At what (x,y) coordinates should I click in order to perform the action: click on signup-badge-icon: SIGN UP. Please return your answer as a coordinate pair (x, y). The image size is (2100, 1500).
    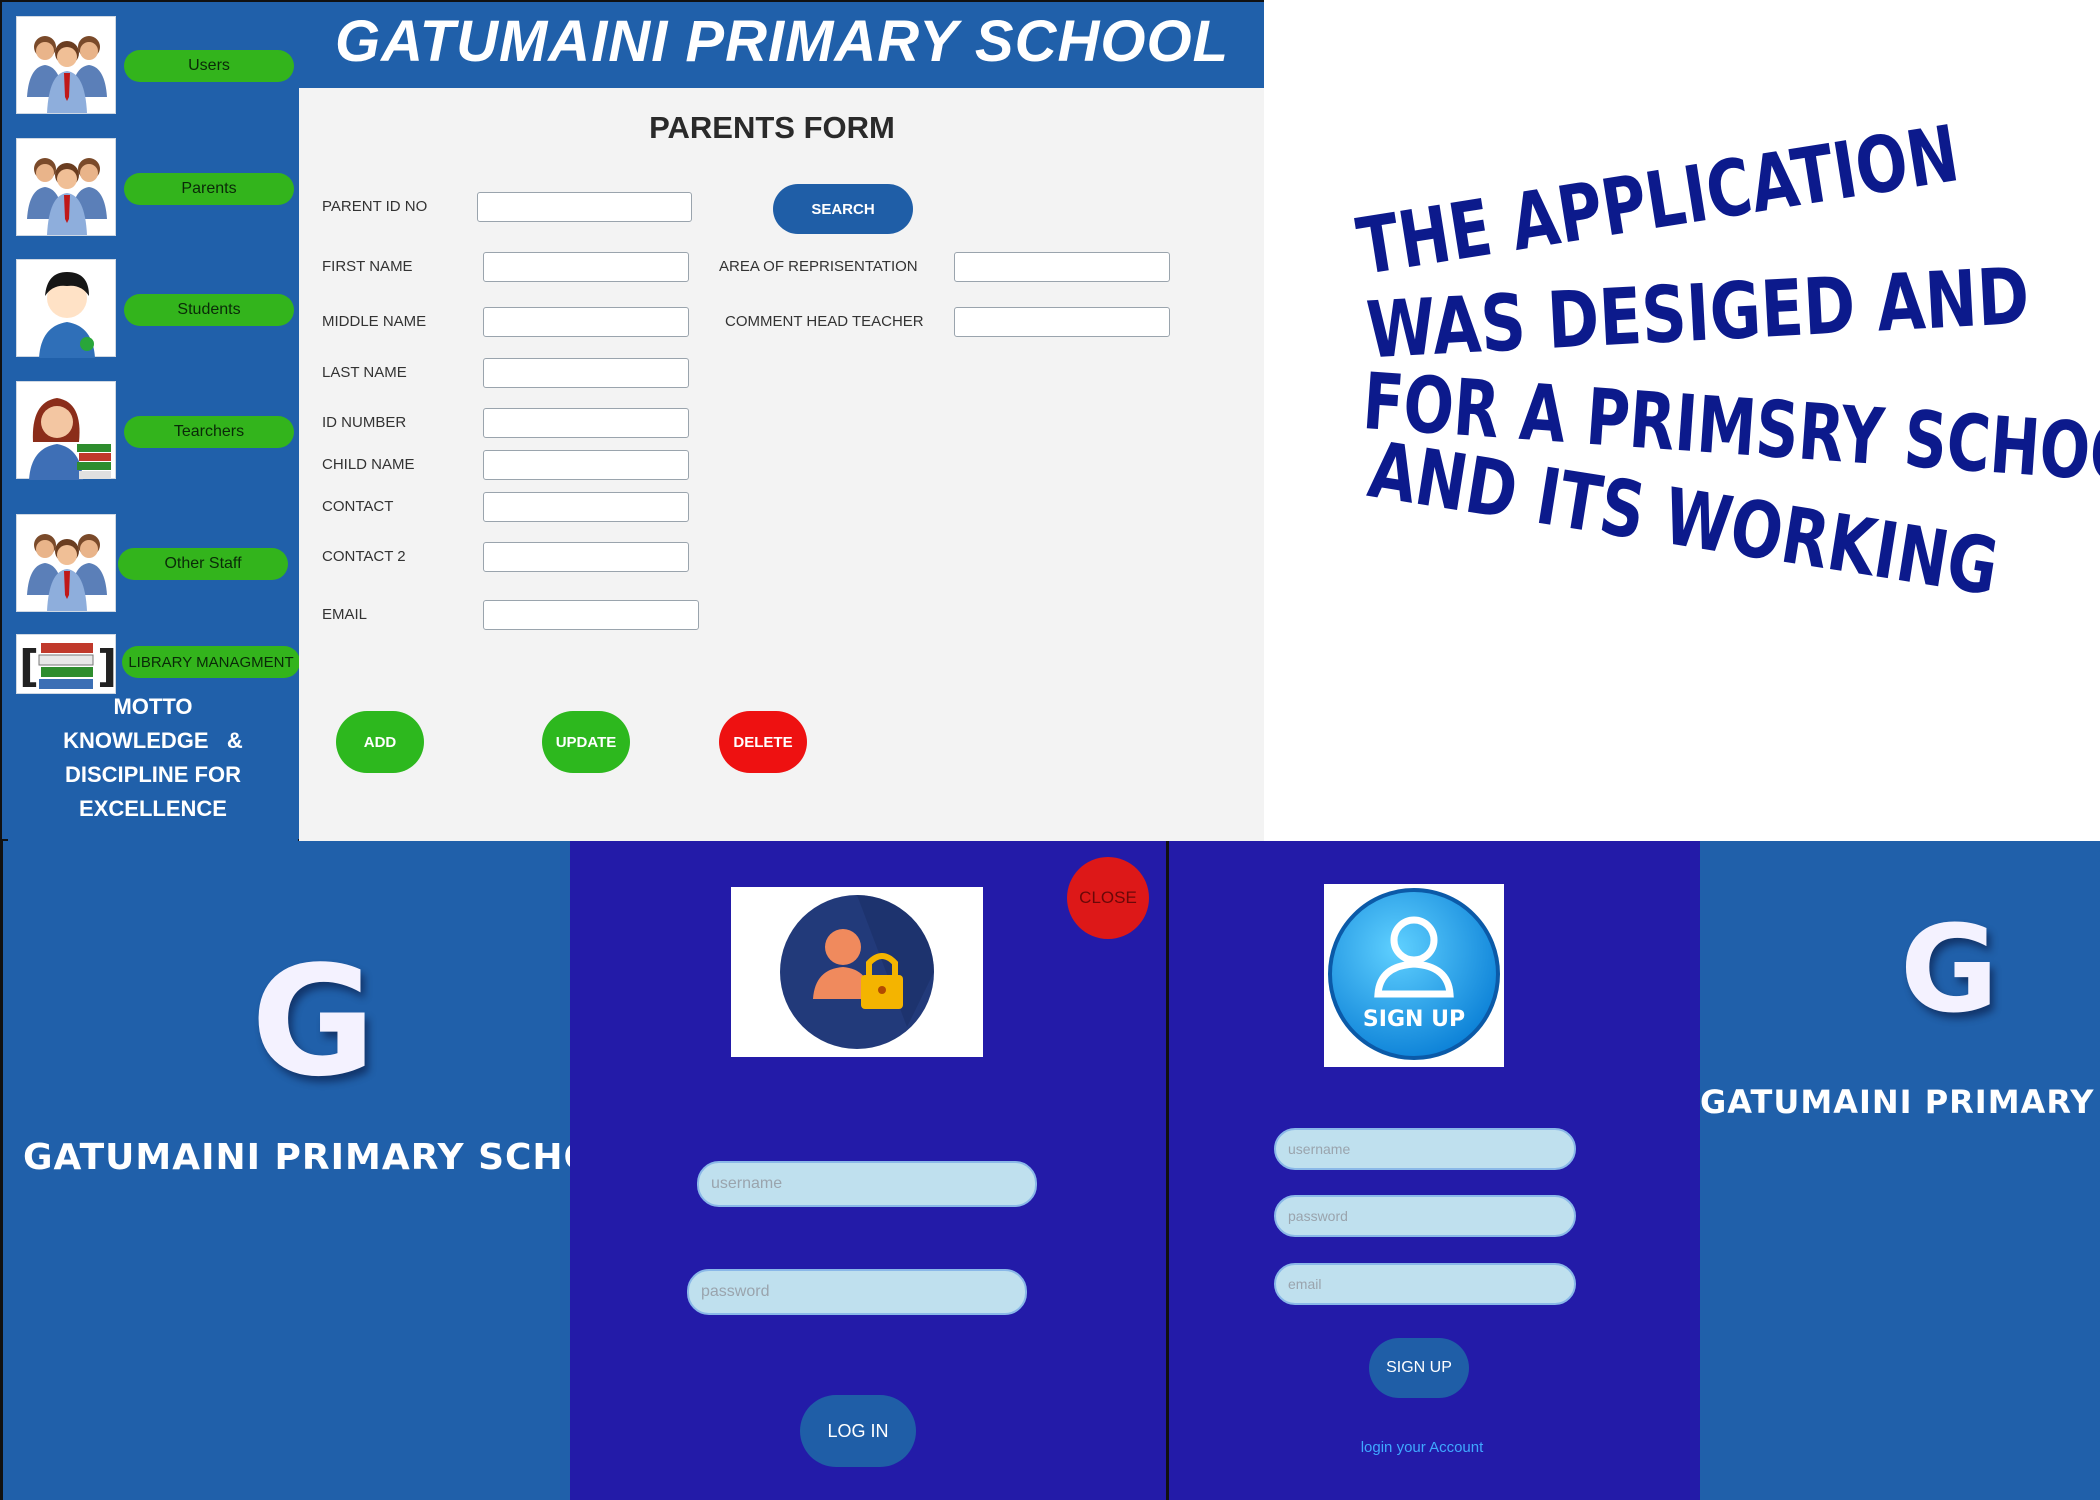
    Looking at the image, I should click on (1414, 975).